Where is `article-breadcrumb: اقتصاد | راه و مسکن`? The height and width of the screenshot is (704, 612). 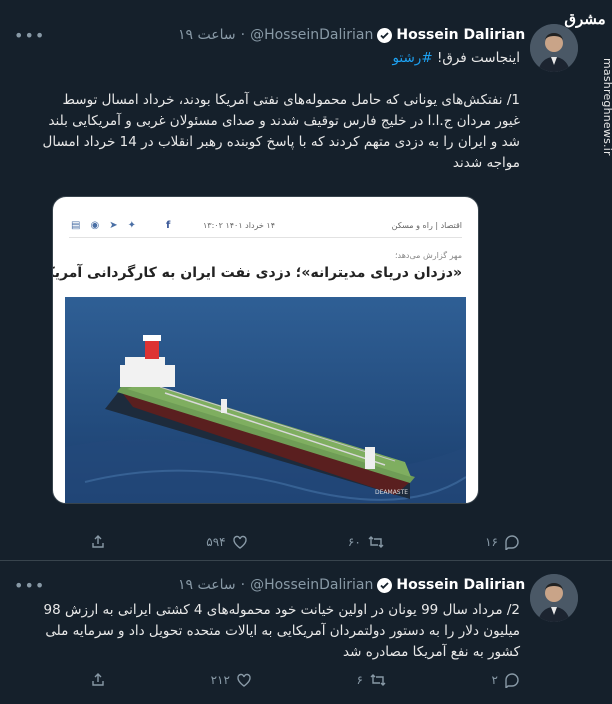
article-breadcrumb: اقتصاد | راه و مسکن is located at coordinates (426, 225).